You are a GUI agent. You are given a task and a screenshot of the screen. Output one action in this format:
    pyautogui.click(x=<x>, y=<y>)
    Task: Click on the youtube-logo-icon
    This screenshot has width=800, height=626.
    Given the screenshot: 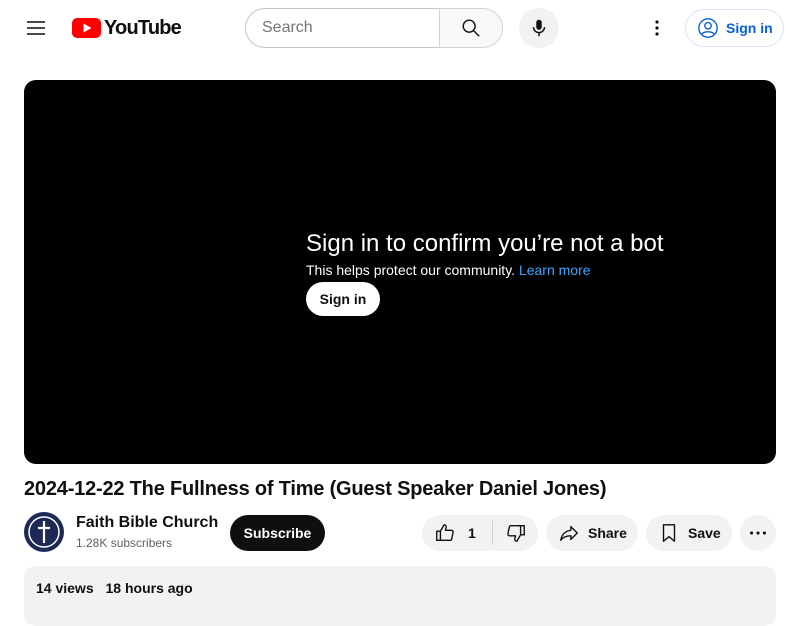 What is the action you would take?
    pyautogui.click(x=86, y=28)
    